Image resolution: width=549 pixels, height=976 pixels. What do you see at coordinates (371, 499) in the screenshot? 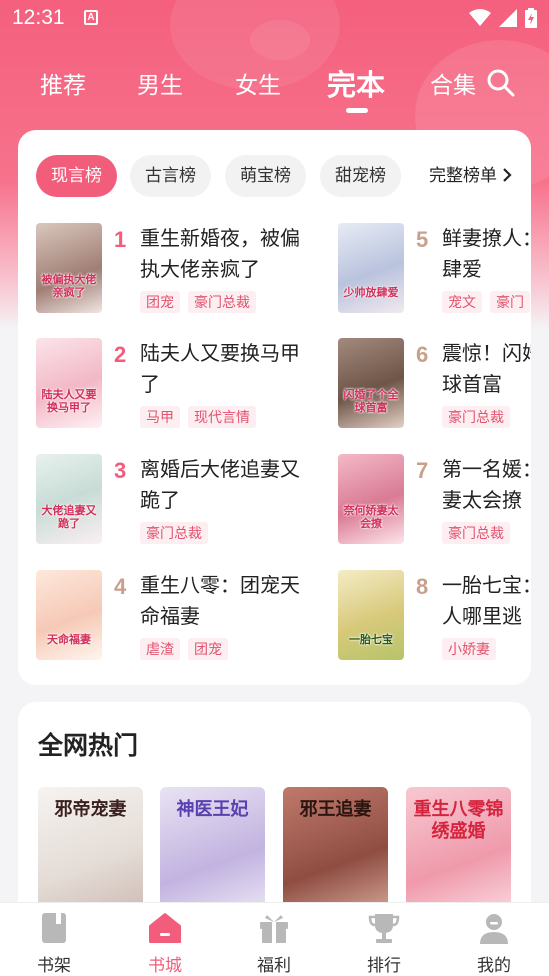
I see `book-cover: 奈何娇妻太会撩` at bounding box center [371, 499].